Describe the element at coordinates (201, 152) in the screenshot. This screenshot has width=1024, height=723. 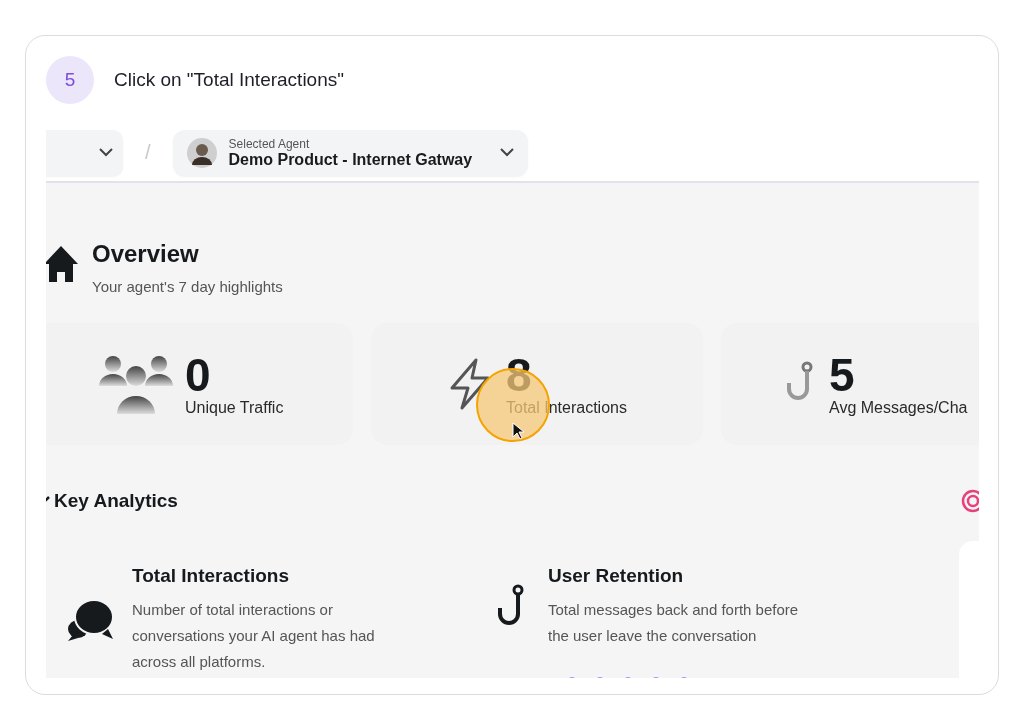
I see `avatar-icon` at that location.